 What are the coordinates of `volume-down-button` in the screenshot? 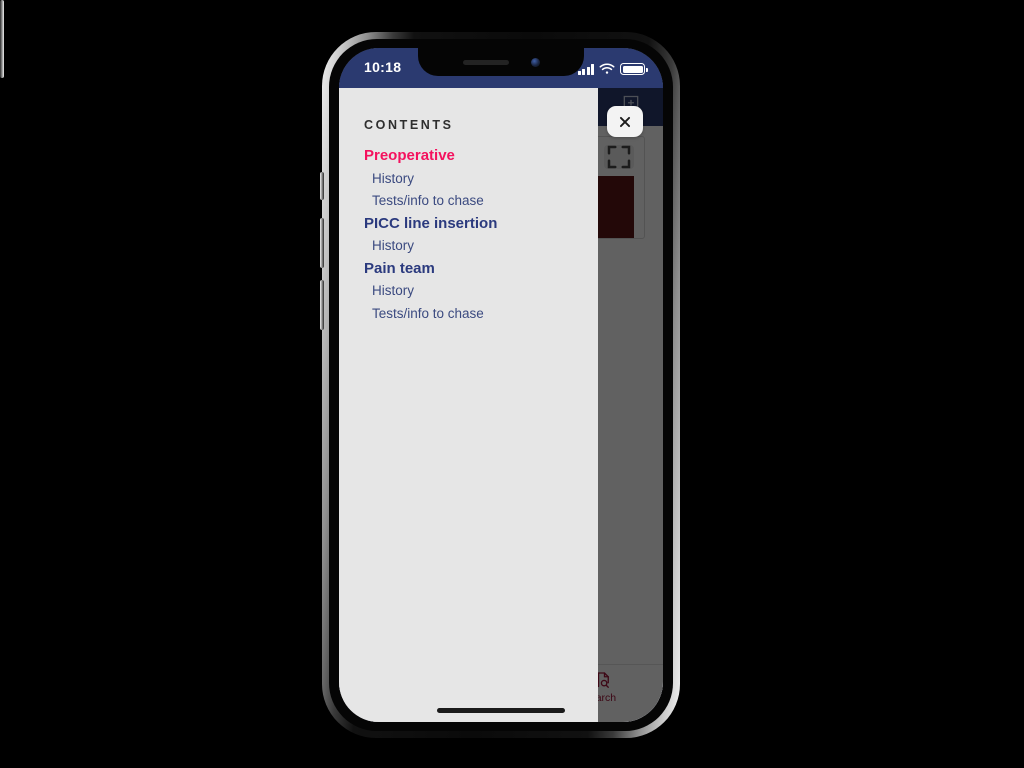 It's located at (322, 305).